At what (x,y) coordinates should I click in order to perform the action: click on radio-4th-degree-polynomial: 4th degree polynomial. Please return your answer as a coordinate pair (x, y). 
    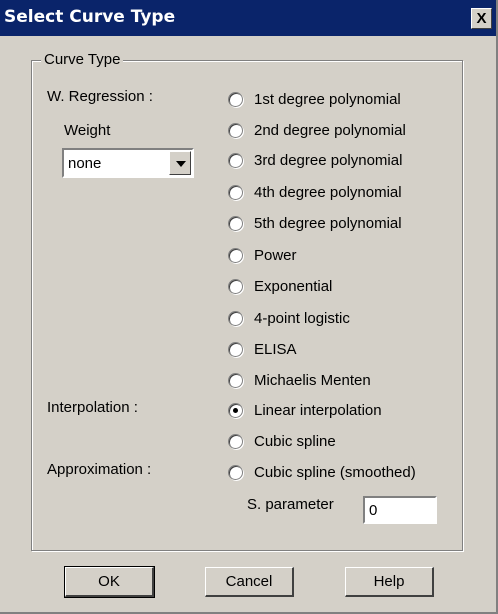
    Looking at the image, I should click on (315, 192).